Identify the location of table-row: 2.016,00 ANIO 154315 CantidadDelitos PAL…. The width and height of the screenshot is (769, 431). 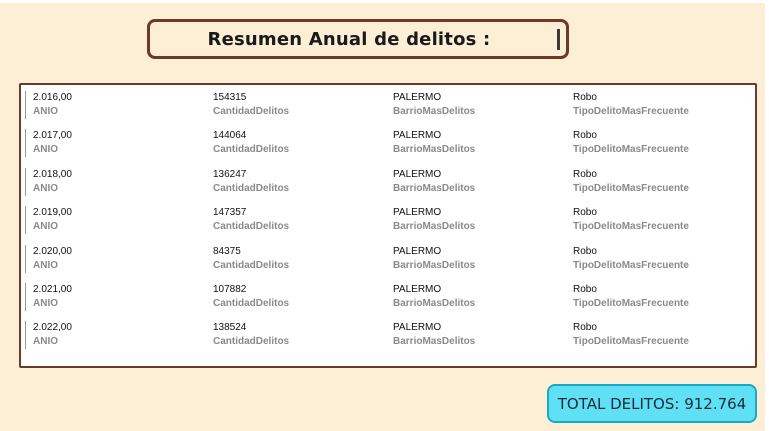
(389, 105).